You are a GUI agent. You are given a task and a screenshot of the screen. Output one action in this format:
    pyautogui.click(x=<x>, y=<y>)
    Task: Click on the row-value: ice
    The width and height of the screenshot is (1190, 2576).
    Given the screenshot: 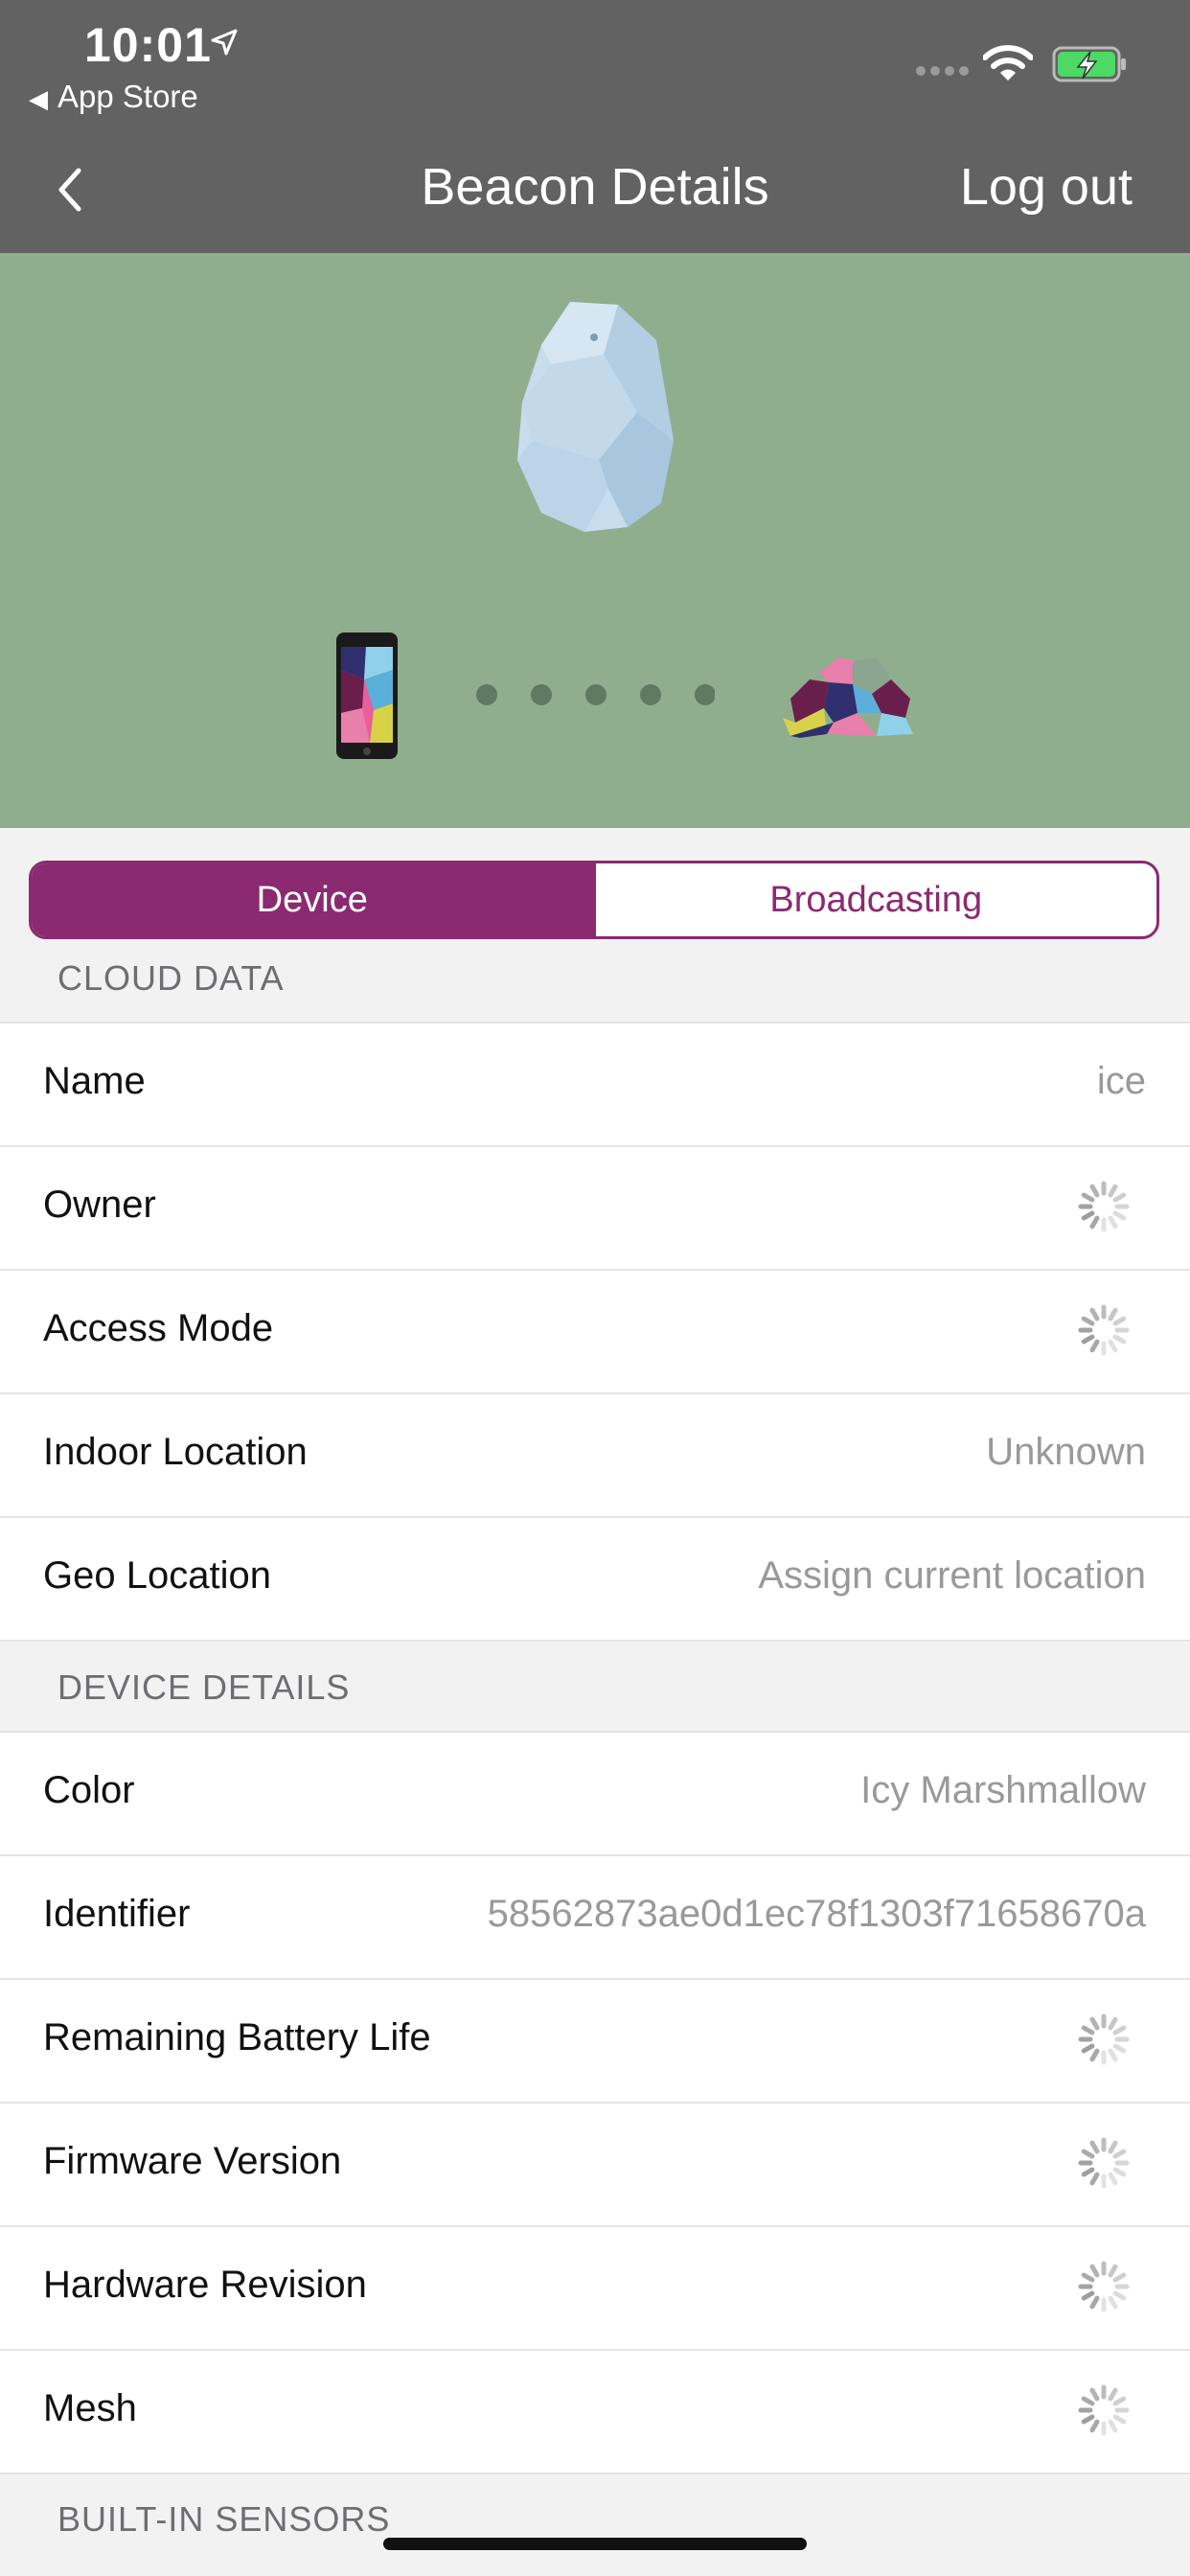 What is the action you would take?
    pyautogui.click(x=1121, y=1081)
    